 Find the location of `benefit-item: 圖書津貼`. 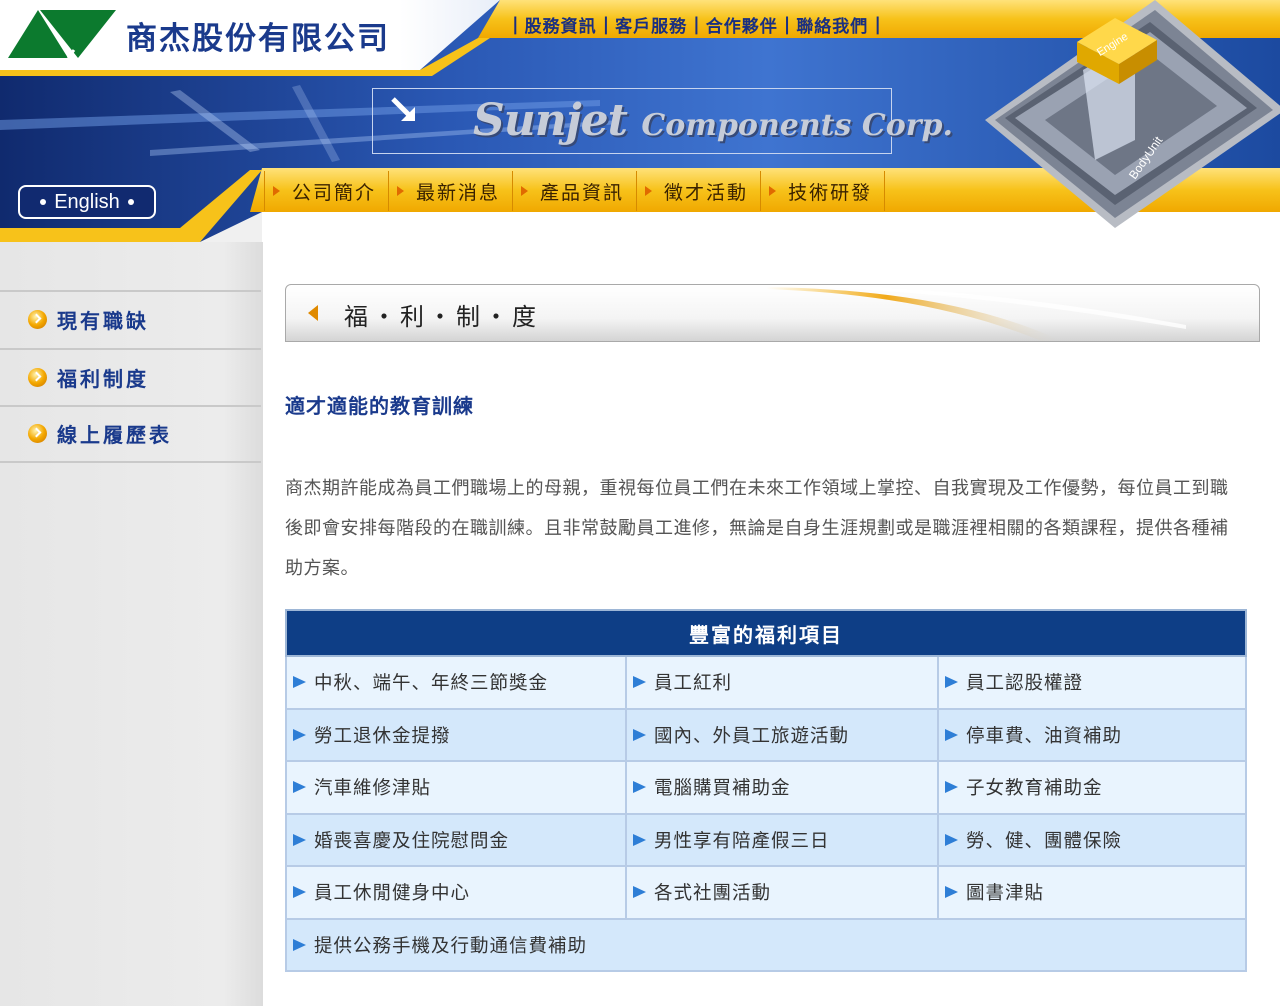

benefit-item: 圖書津貼 is located at coordinates (1005, 894).